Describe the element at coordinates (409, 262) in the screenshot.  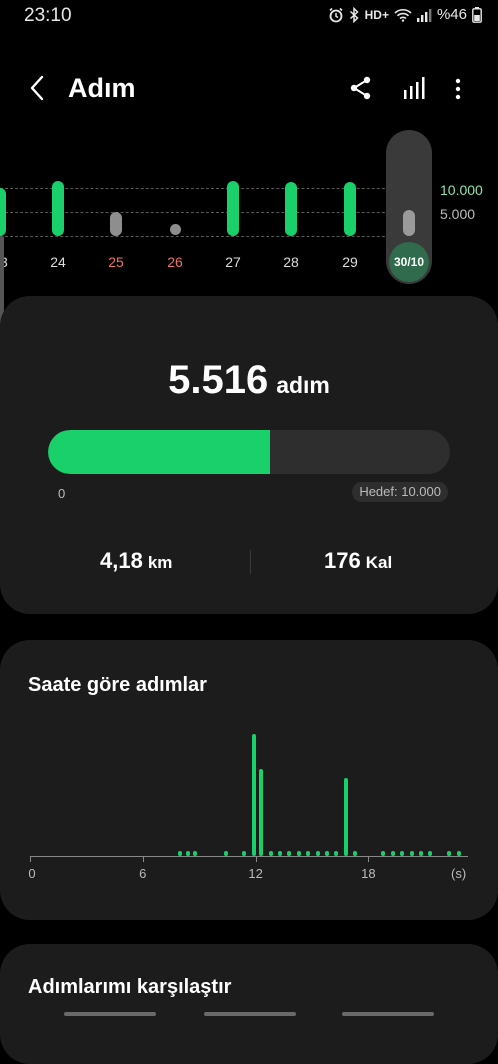
I see `selected-date-chip: 30/10` at that location.